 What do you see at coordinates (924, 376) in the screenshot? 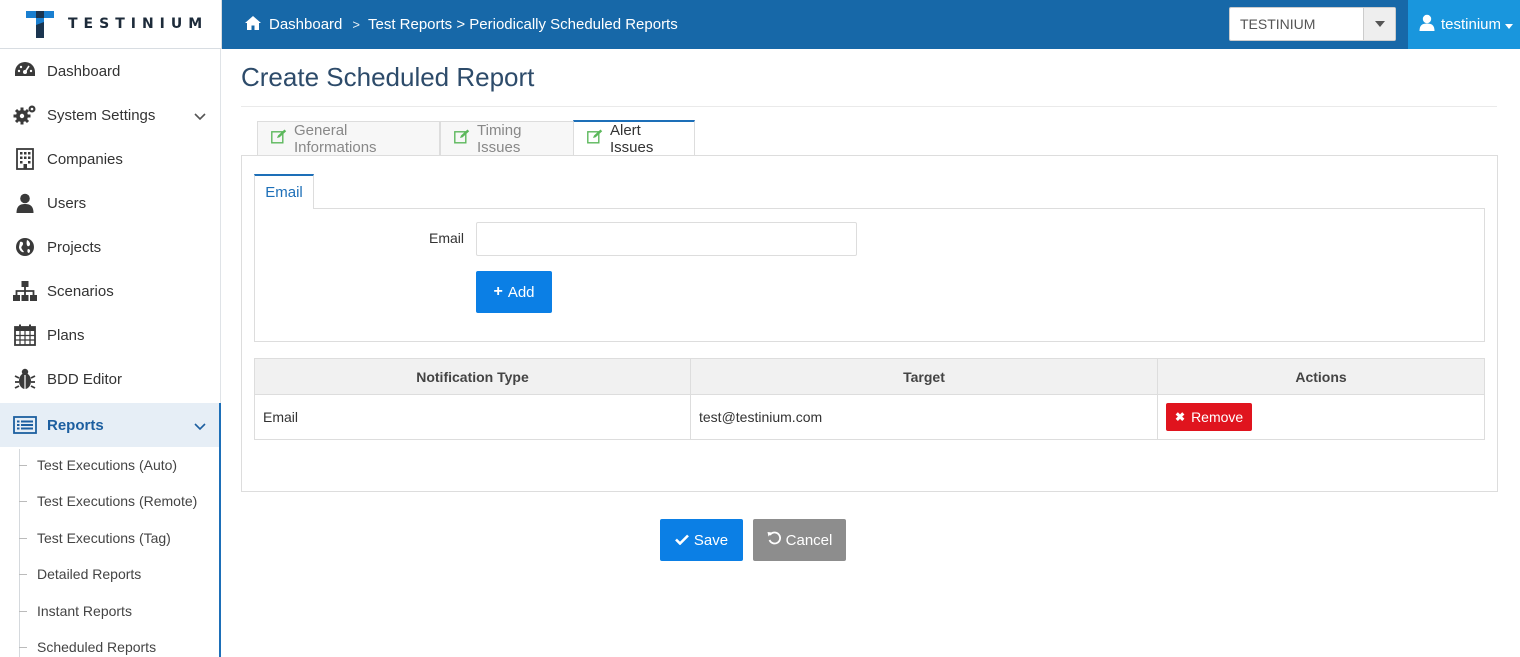
I see `column-header-target: Target` at bounding box center [924, 376].